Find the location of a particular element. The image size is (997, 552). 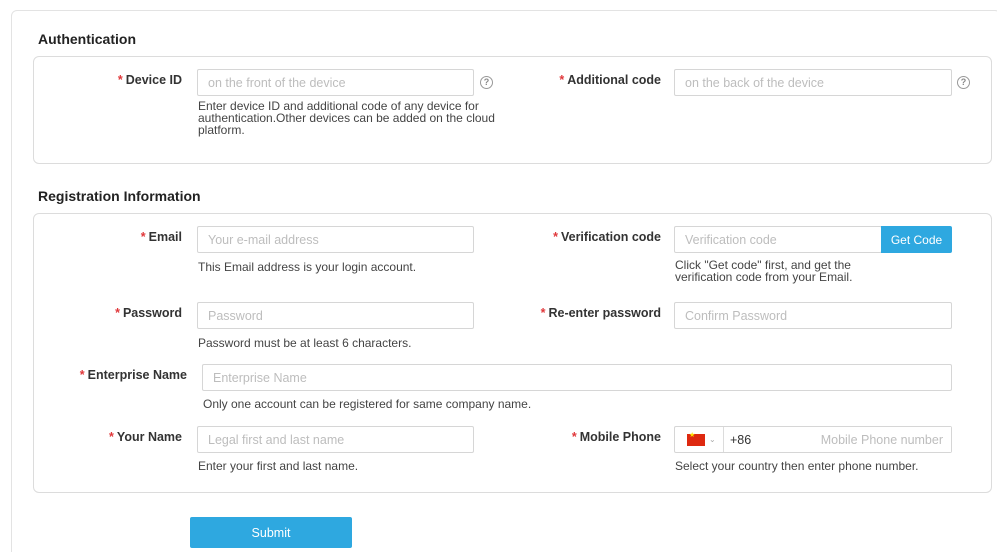

password-input is located at coordinates (335, 315).